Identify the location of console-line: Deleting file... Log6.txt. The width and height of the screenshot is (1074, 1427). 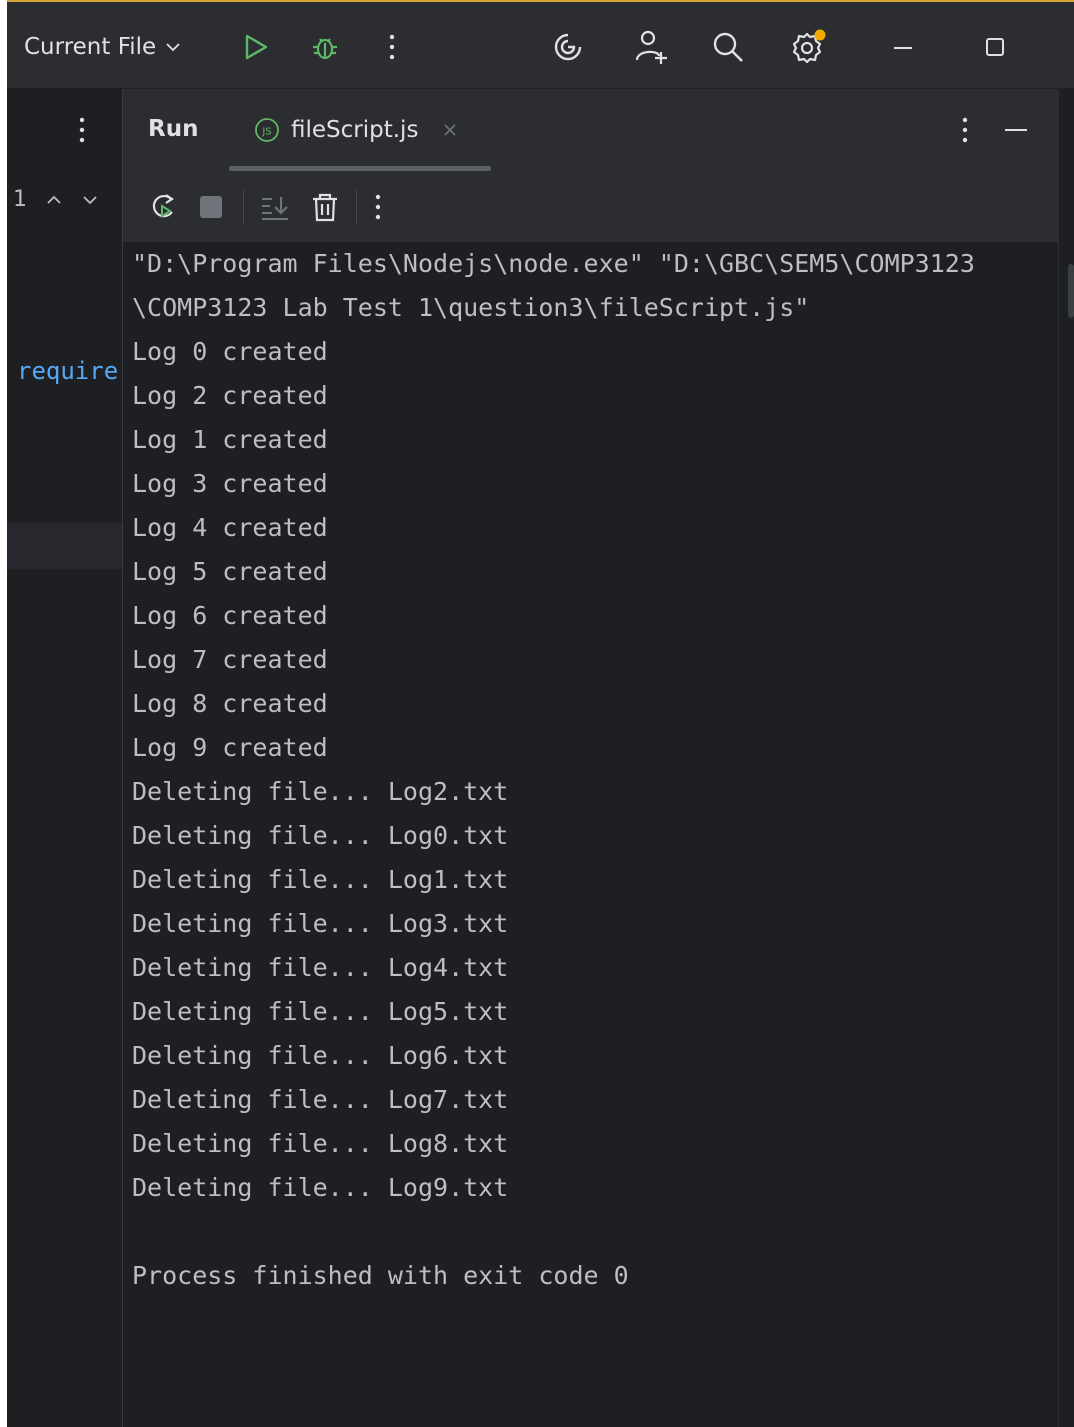
(320, 1055).